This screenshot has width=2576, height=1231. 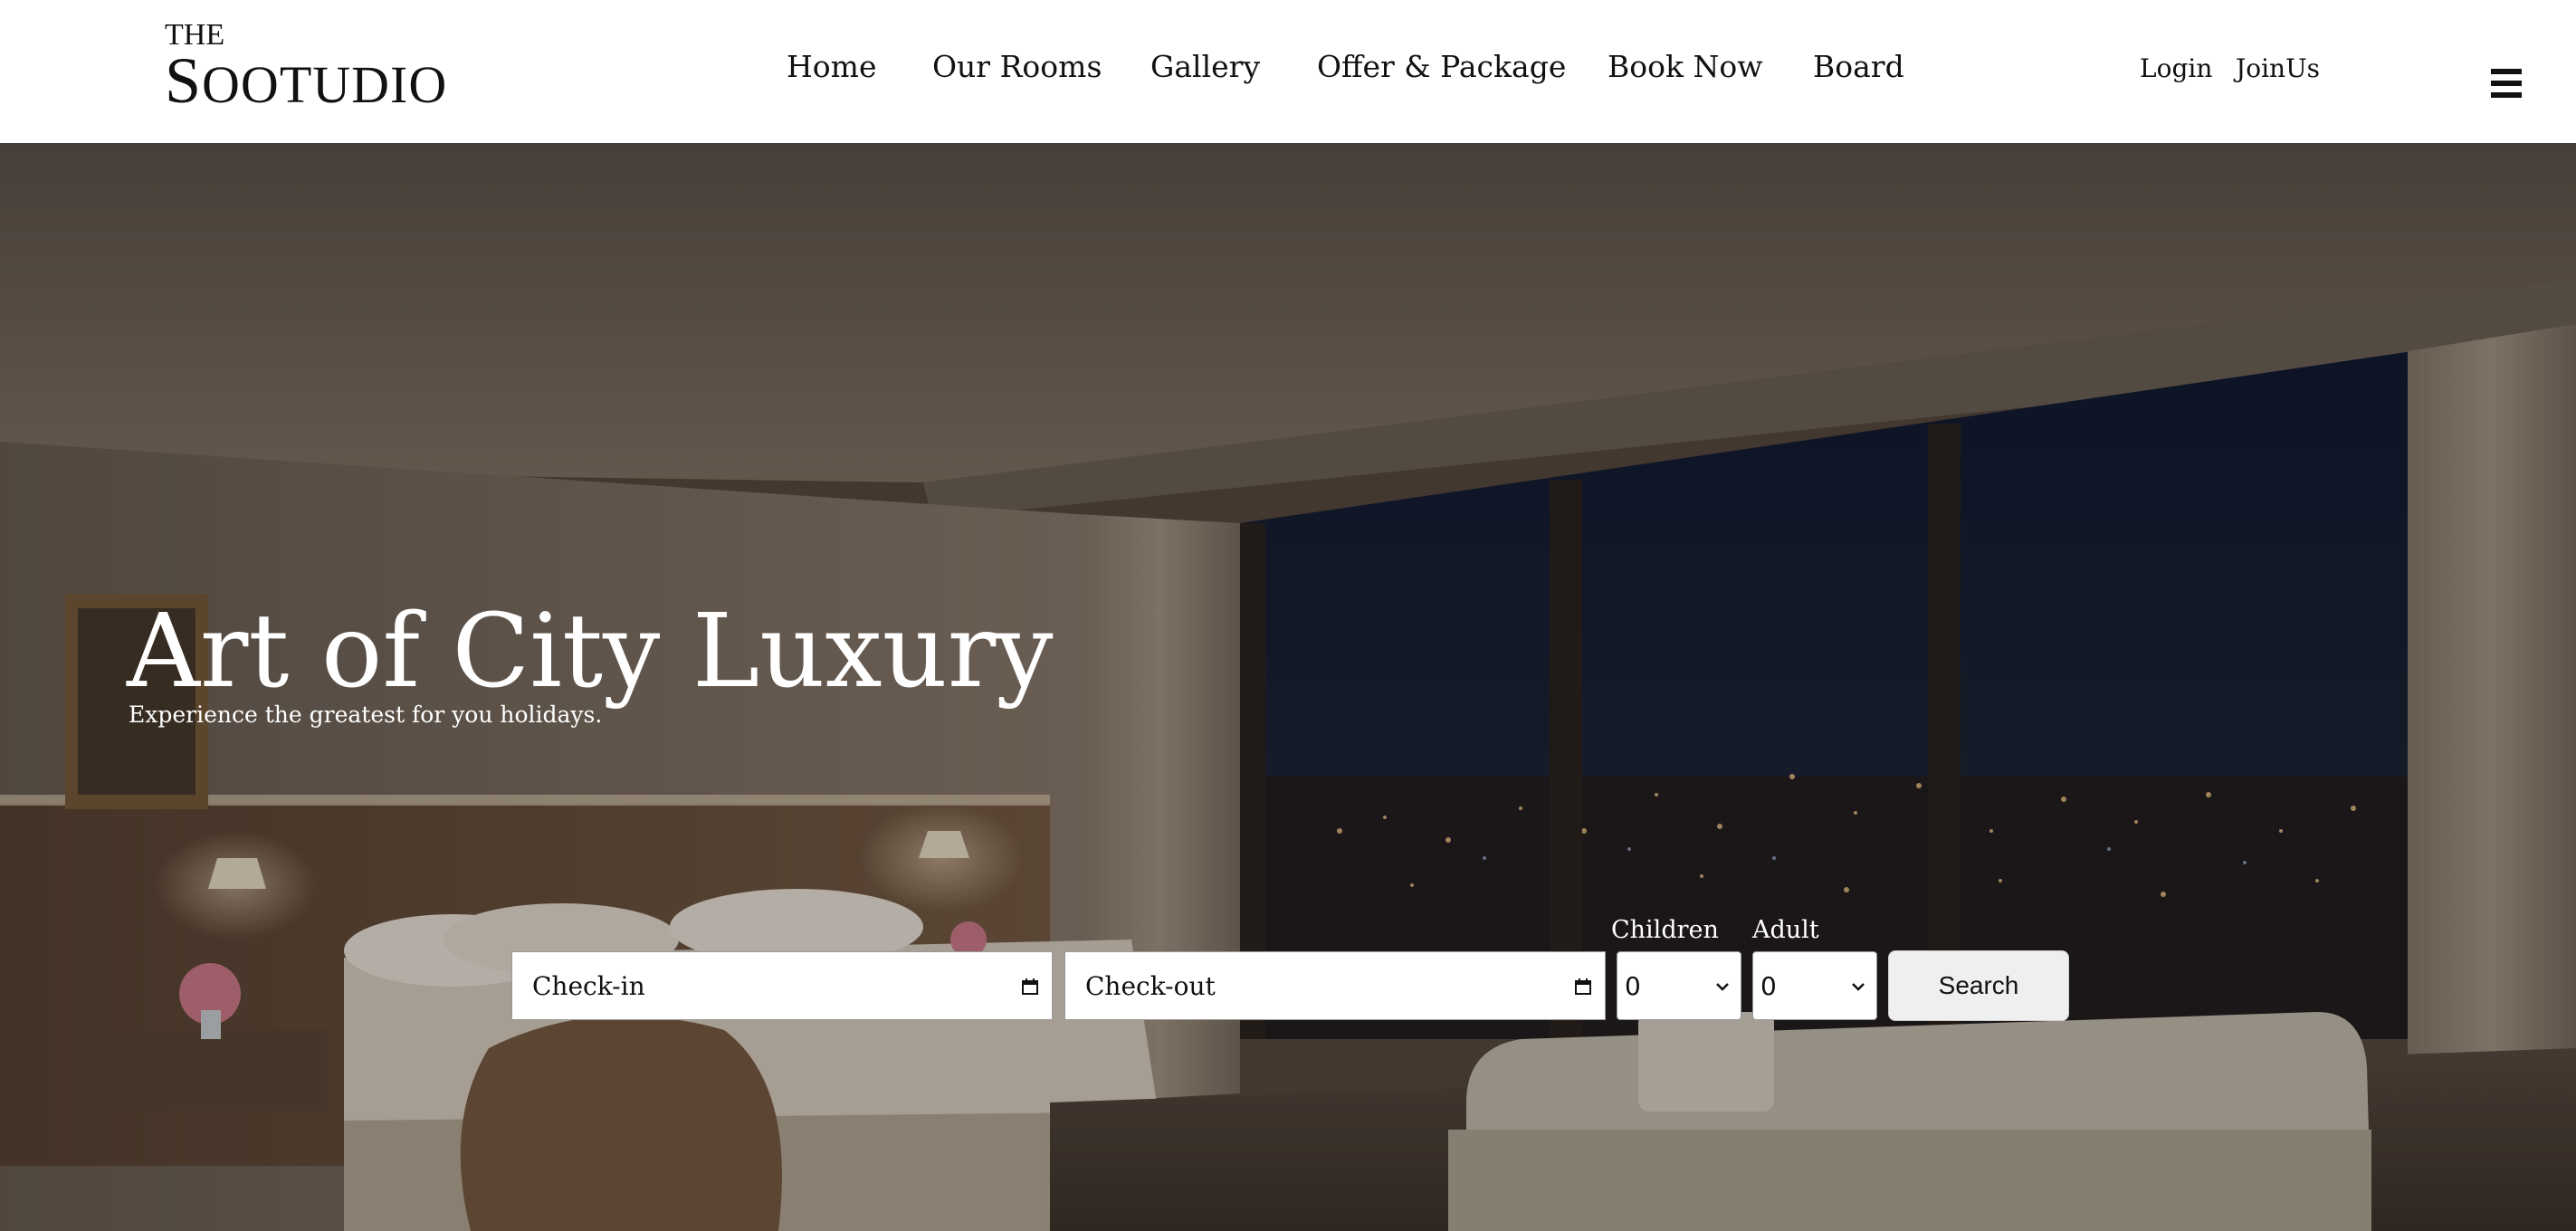 I want to click on join-link: JoinUs, so click(x=2278, y=68).